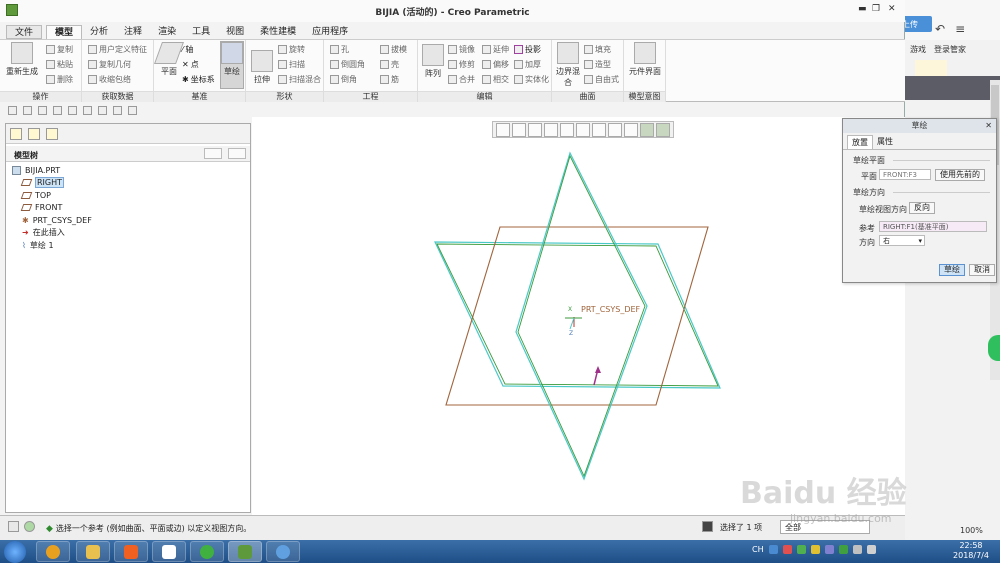 This screenshot has height=563, width=1000. Describe the element at coordinates (758, 549) in the screenshot. I see `language-indicator: CH` at that location.